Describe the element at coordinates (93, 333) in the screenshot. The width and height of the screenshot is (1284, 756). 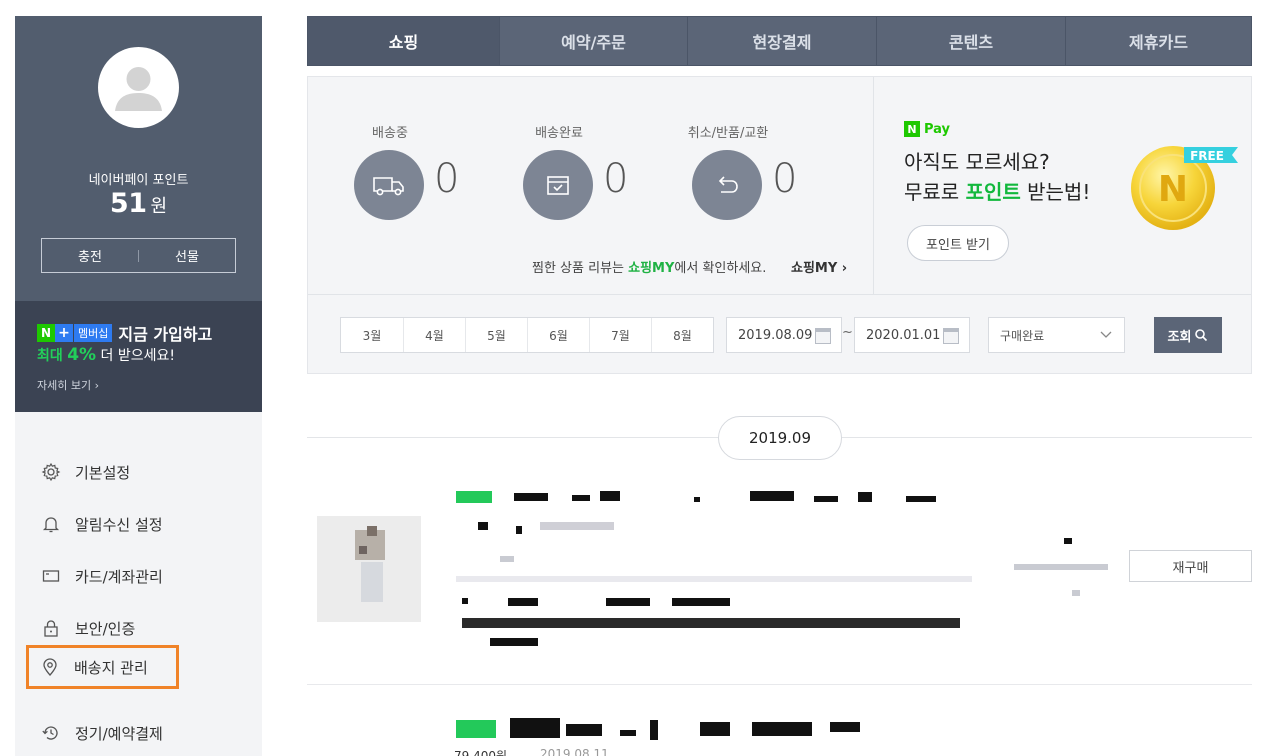
I see `membership-badge: 멤버십` at that location.